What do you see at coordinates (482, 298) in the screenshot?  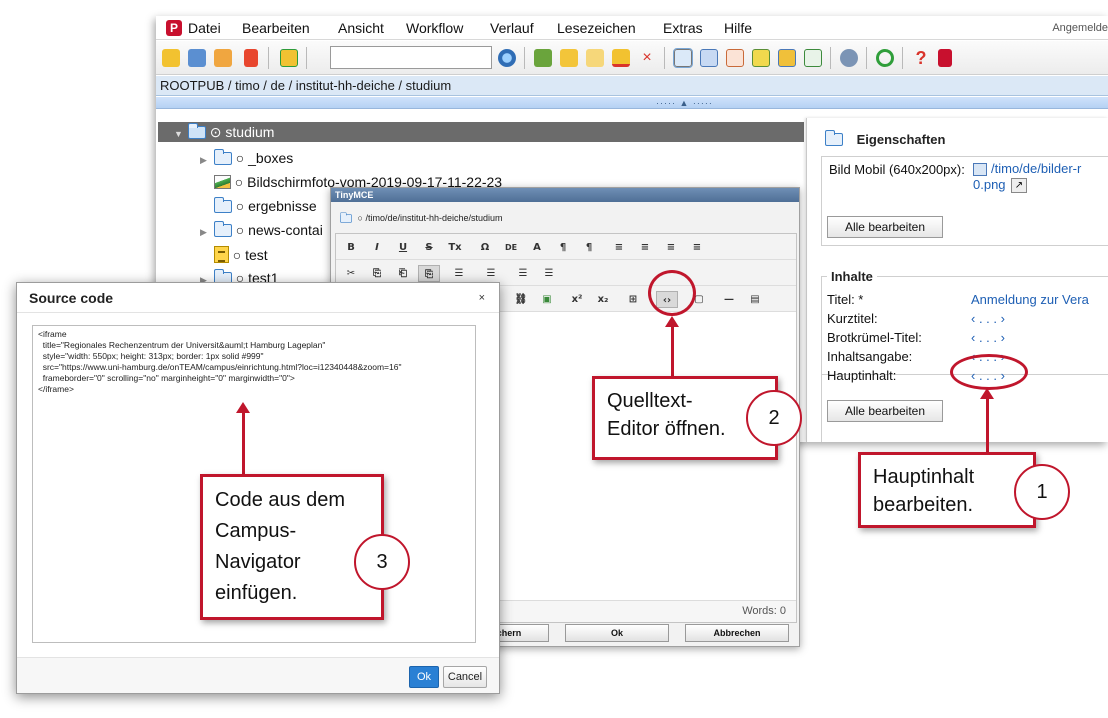 I see `close-icon: ×` at bounding box center [482, 298].